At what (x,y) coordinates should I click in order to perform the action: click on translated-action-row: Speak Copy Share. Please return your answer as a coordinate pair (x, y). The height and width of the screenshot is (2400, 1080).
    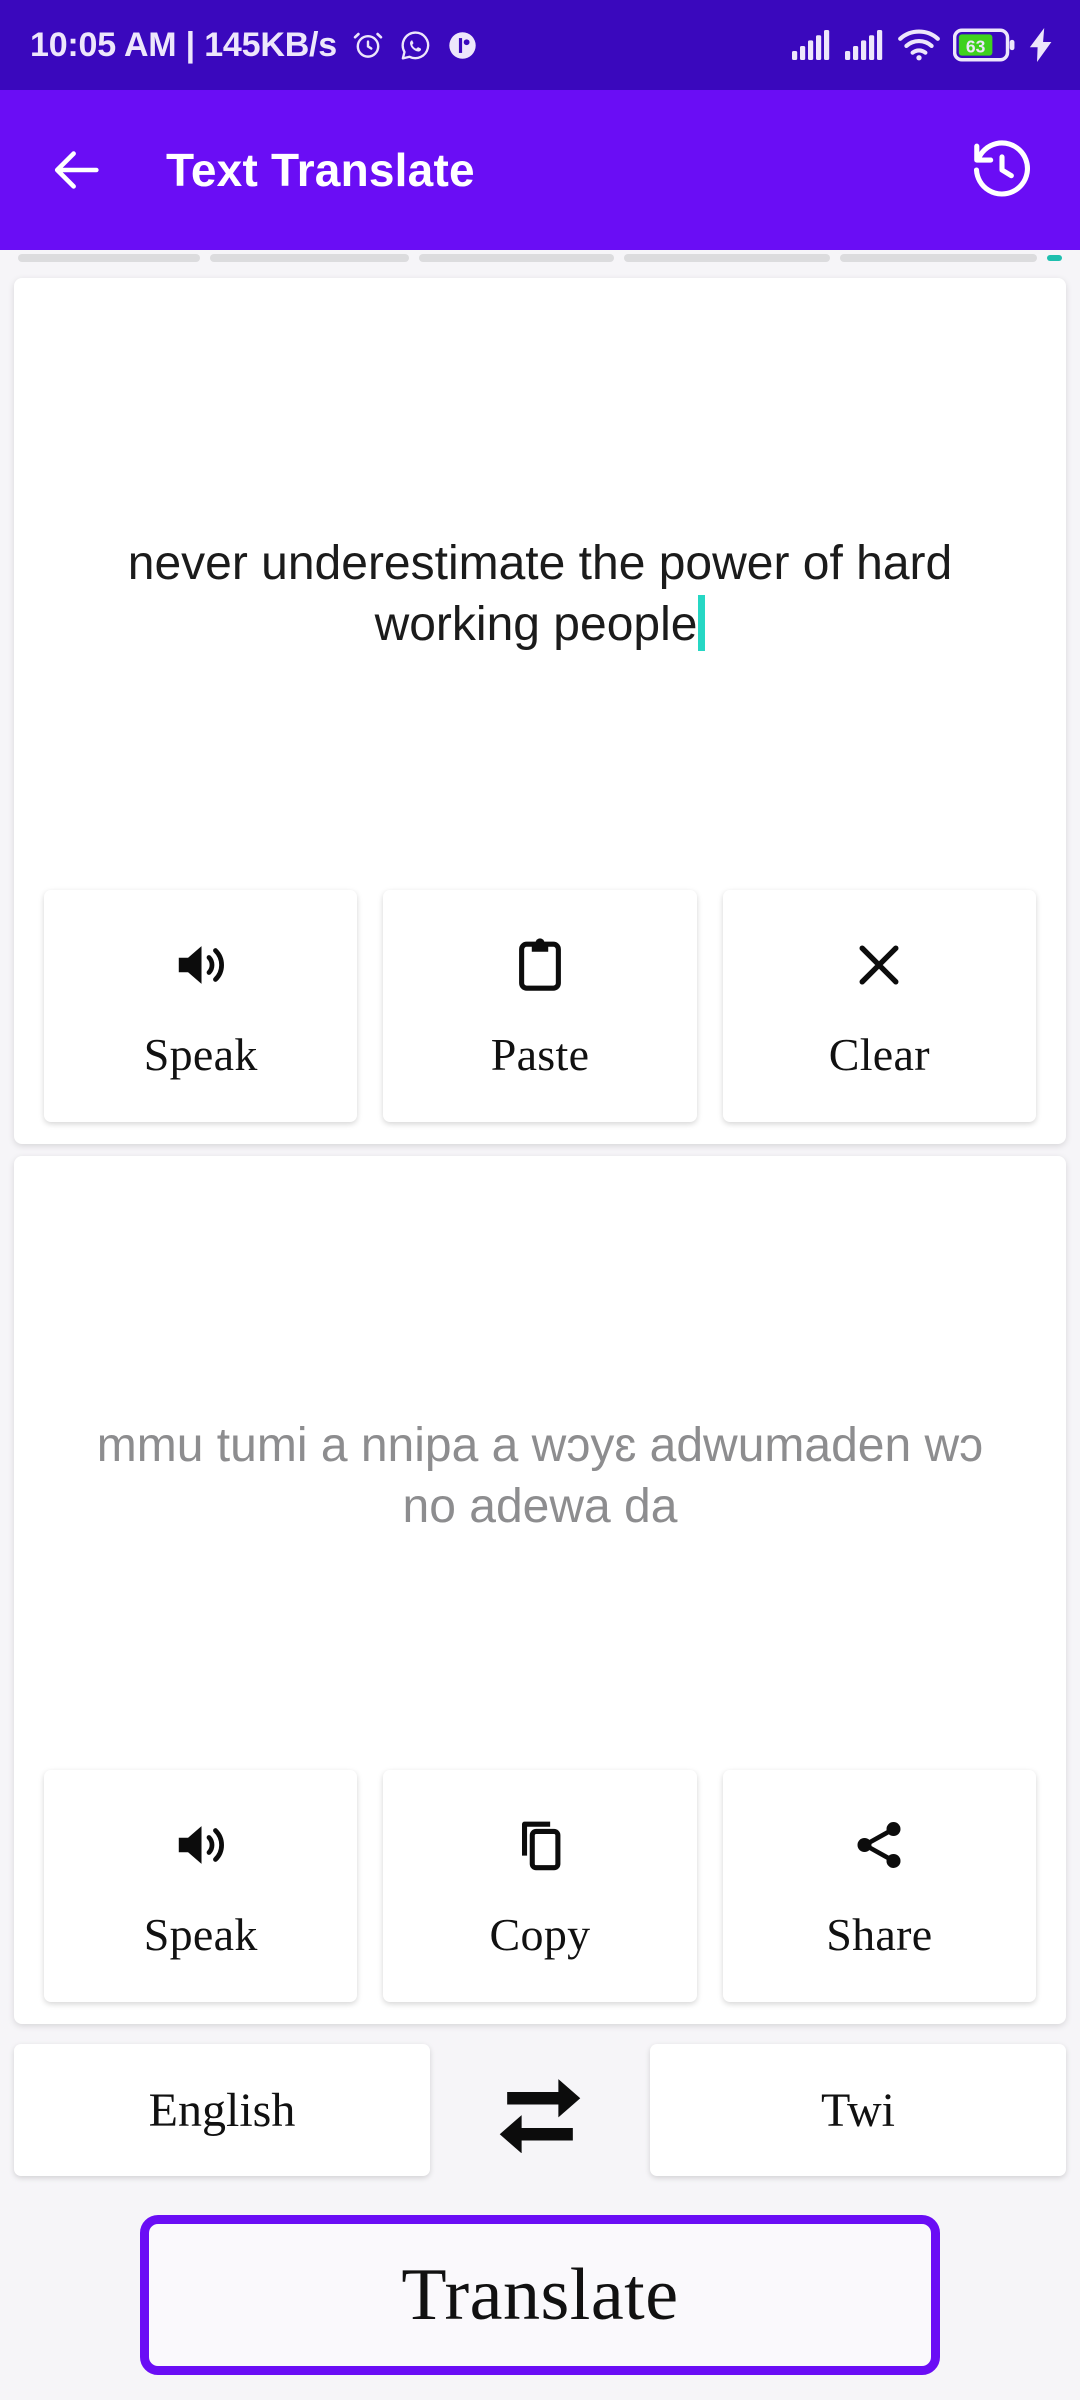
    Looking at the image, I should click on (540, 1897).